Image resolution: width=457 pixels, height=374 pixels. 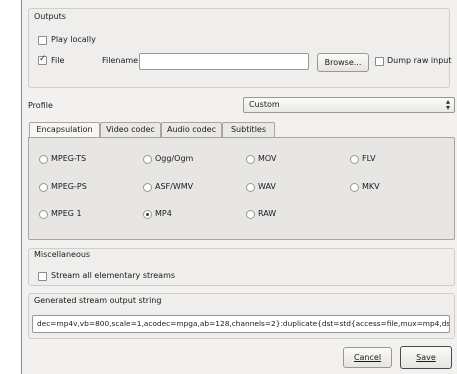 What do you see at coordinates (174, 158) in the screenshot?
I see `radio-ogg-ogm-label: Ogg/Ogm` at bounding box center [174, 158].